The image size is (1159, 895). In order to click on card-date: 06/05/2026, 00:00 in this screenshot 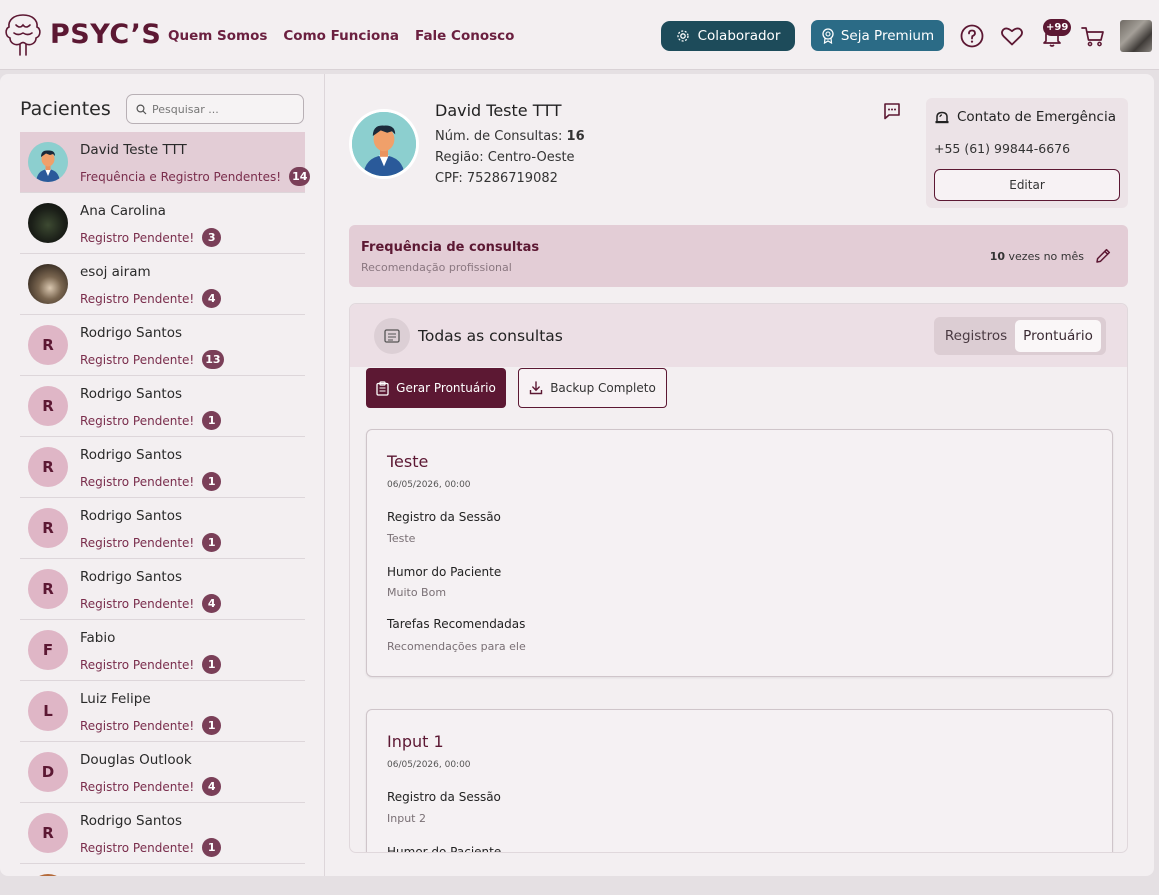, I will do `click(429, 765)`.